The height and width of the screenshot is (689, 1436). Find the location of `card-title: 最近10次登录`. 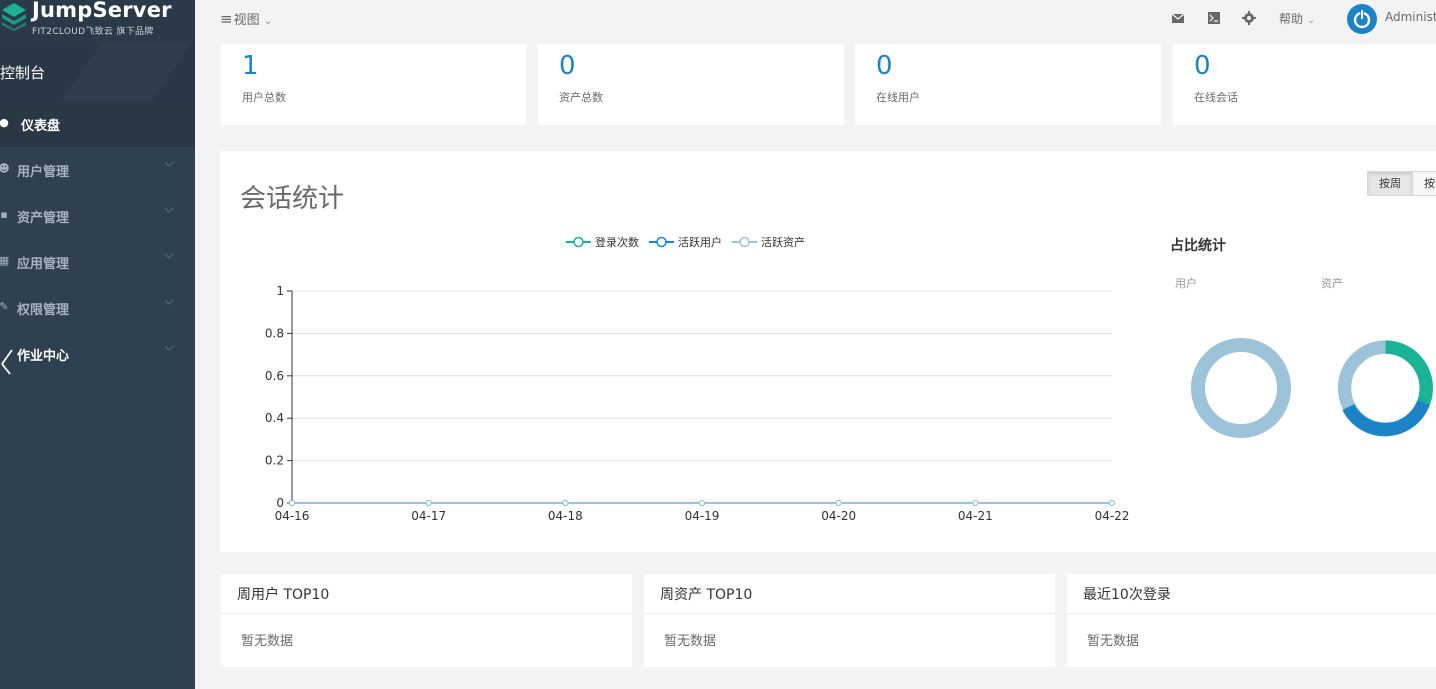

card-title: 最近10次登录 is located at coordinates (1127, 595).